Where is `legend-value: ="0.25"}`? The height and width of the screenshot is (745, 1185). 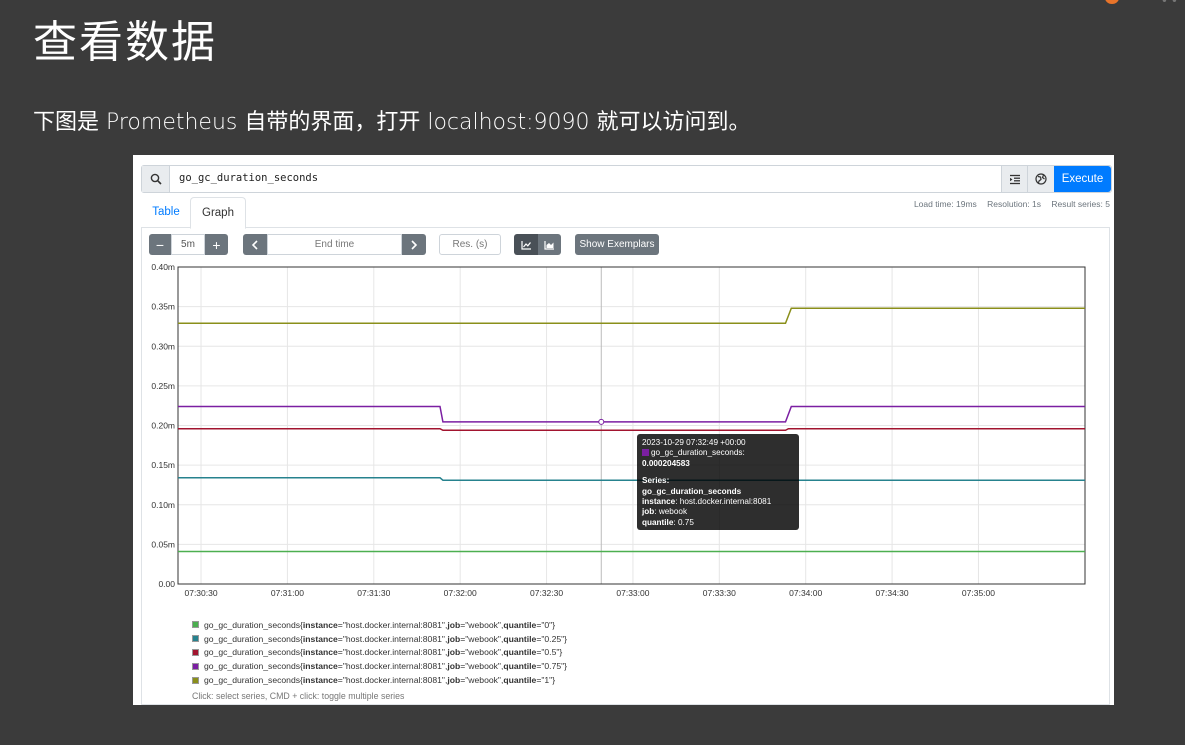 legend-value: ="0.25"} is located at coordinates (552, 638).